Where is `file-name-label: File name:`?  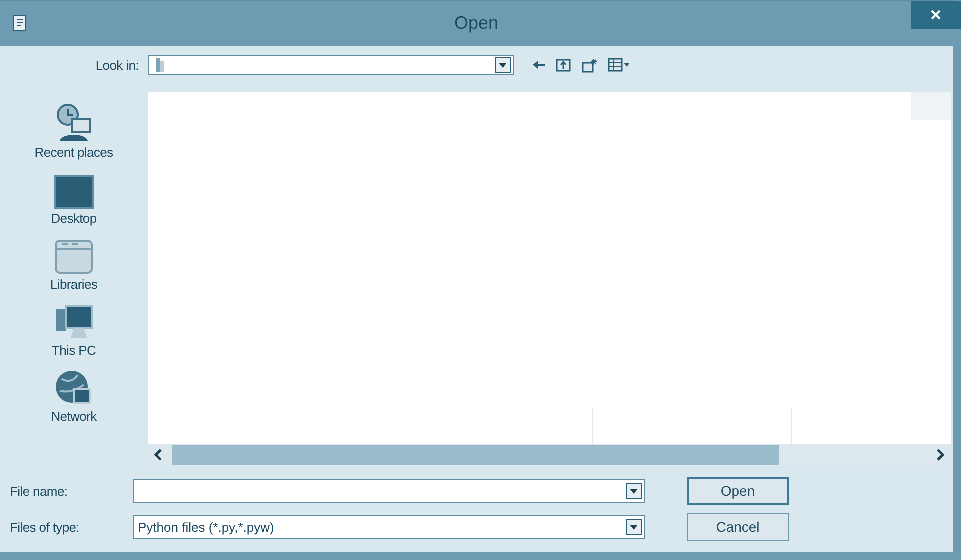 file-name-label: File name: is located at coordinates (39, 491).